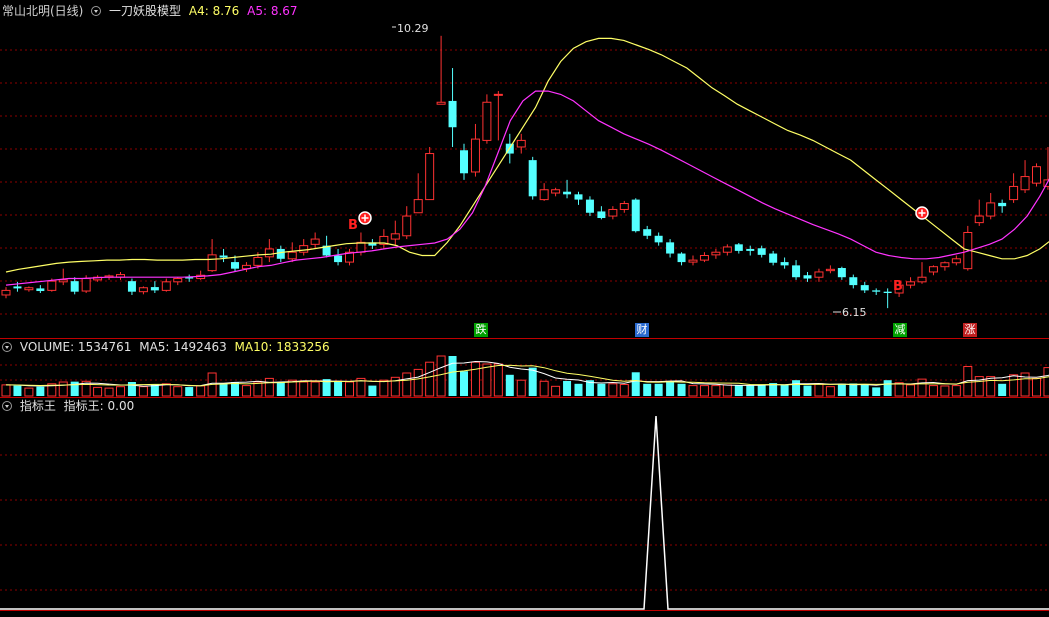 The image size is (1049, 617). Describe the element at coordinates (900, 330) in the screenshot. I see `tag-reduce: 减` at that location.